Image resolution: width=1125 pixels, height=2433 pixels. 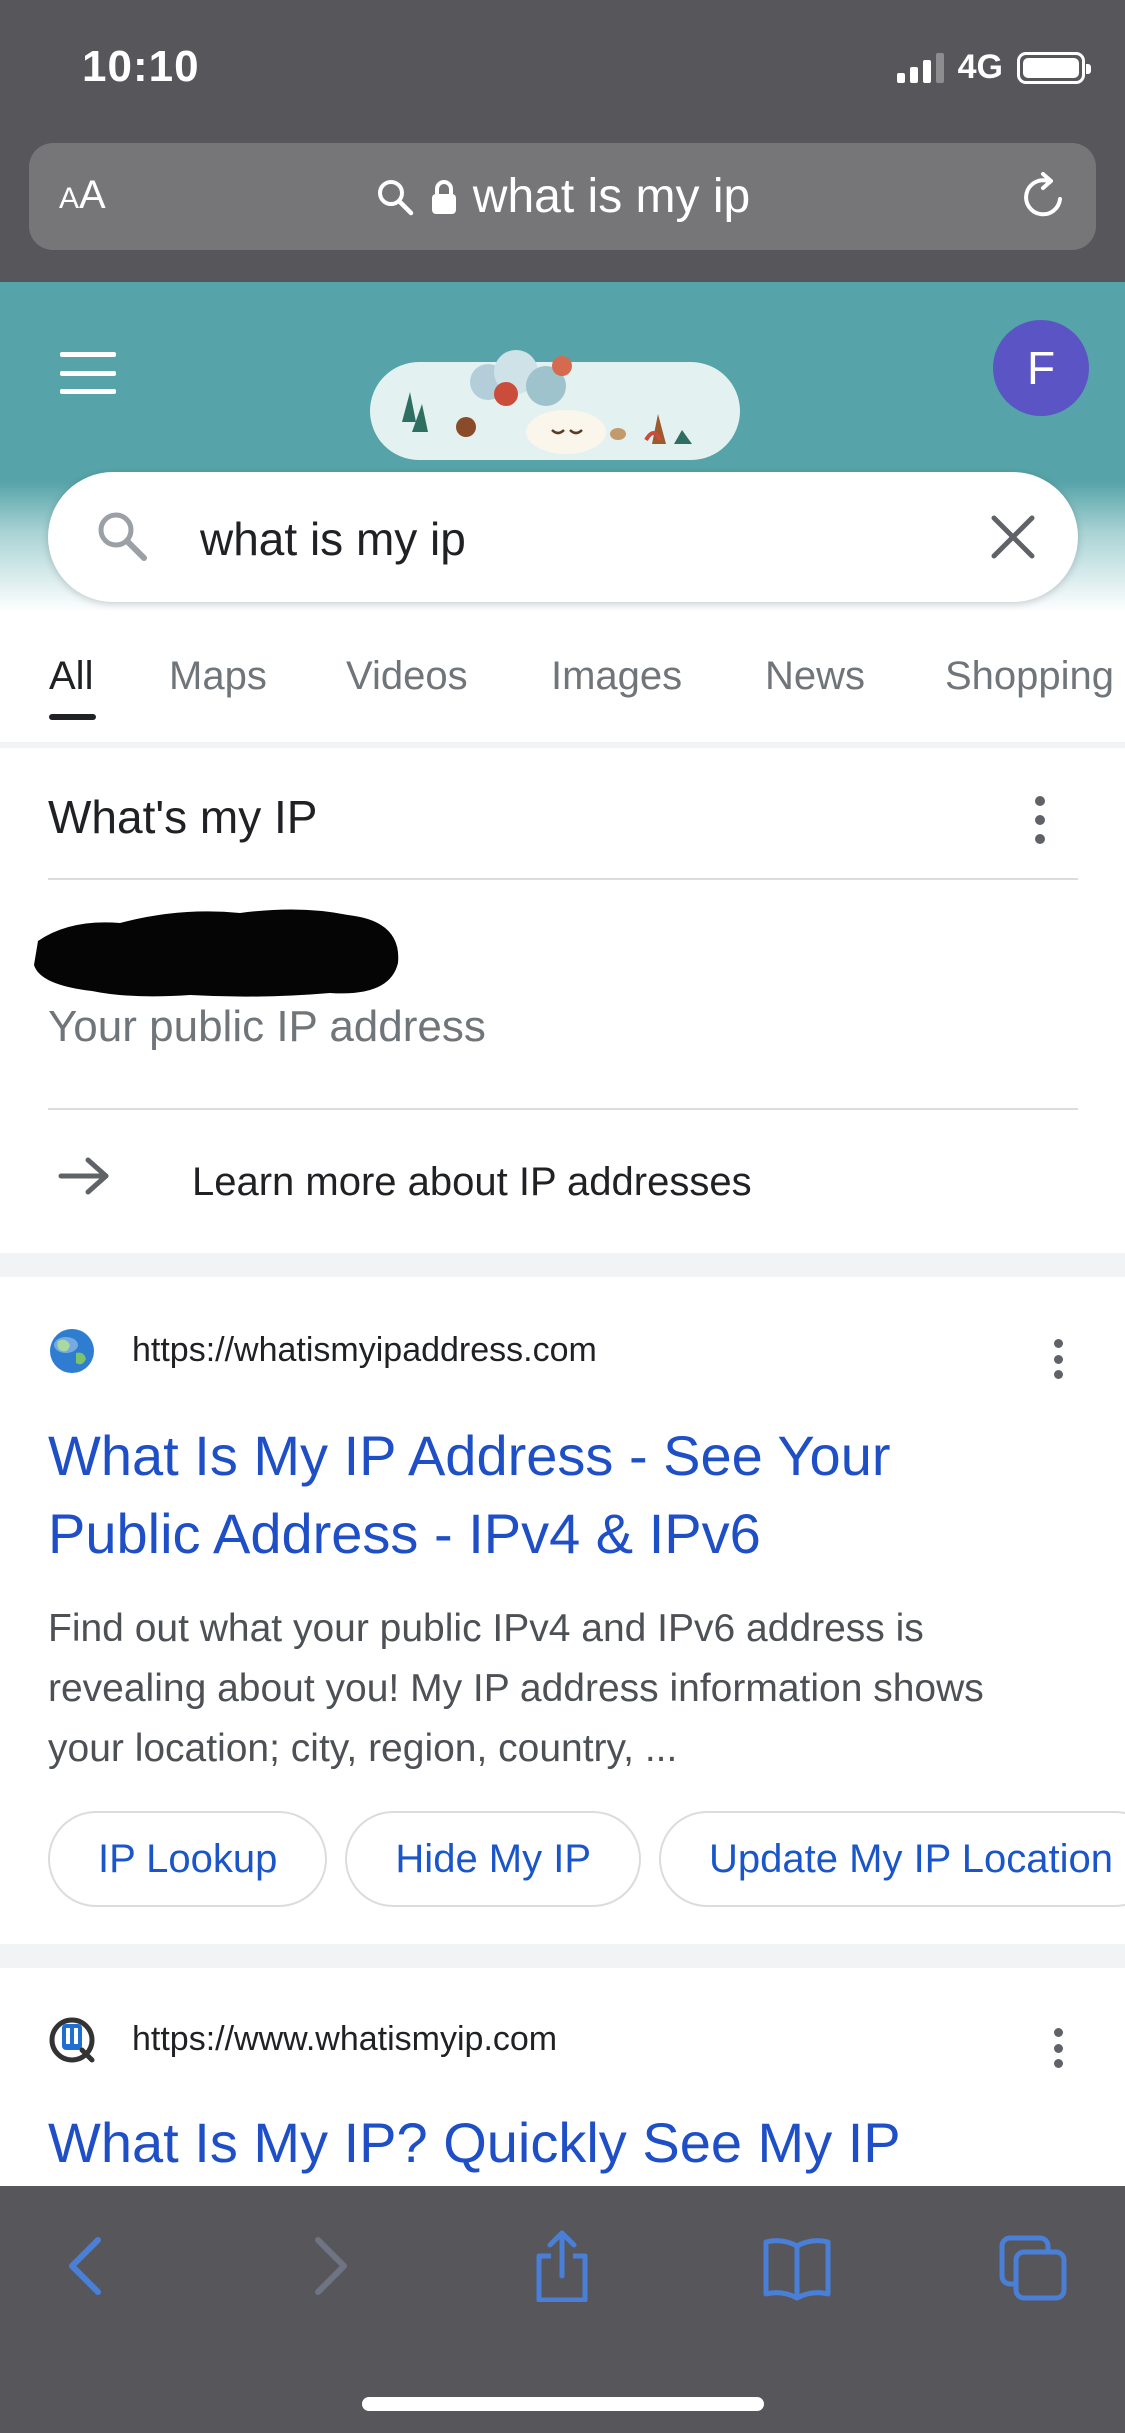 I want to click on clear-icon, so click(x=1013, y=537).